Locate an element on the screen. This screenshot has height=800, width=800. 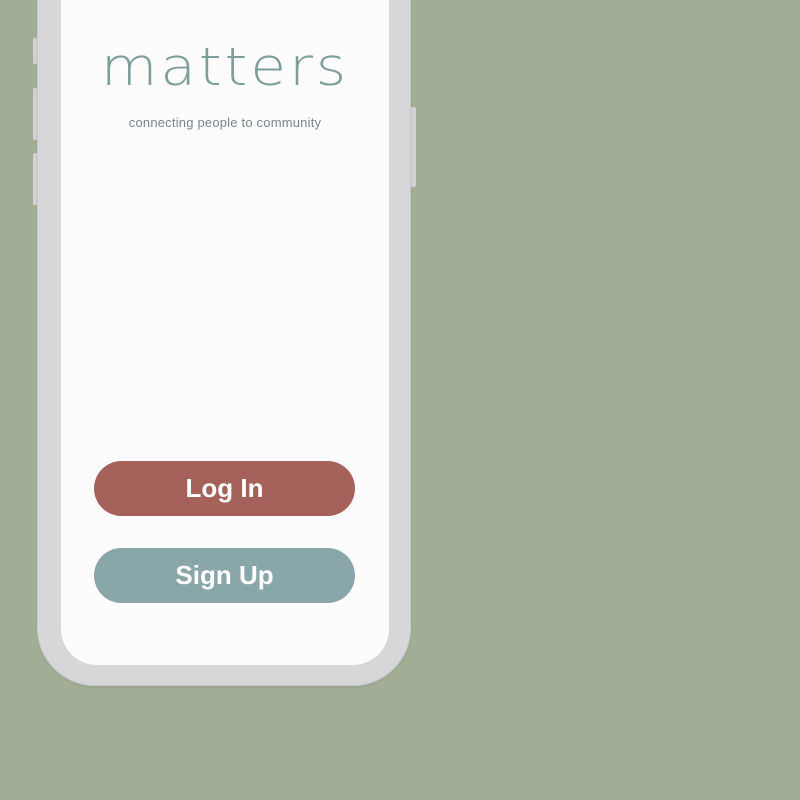
login-button: Log In is located at coordinates (224, 488).